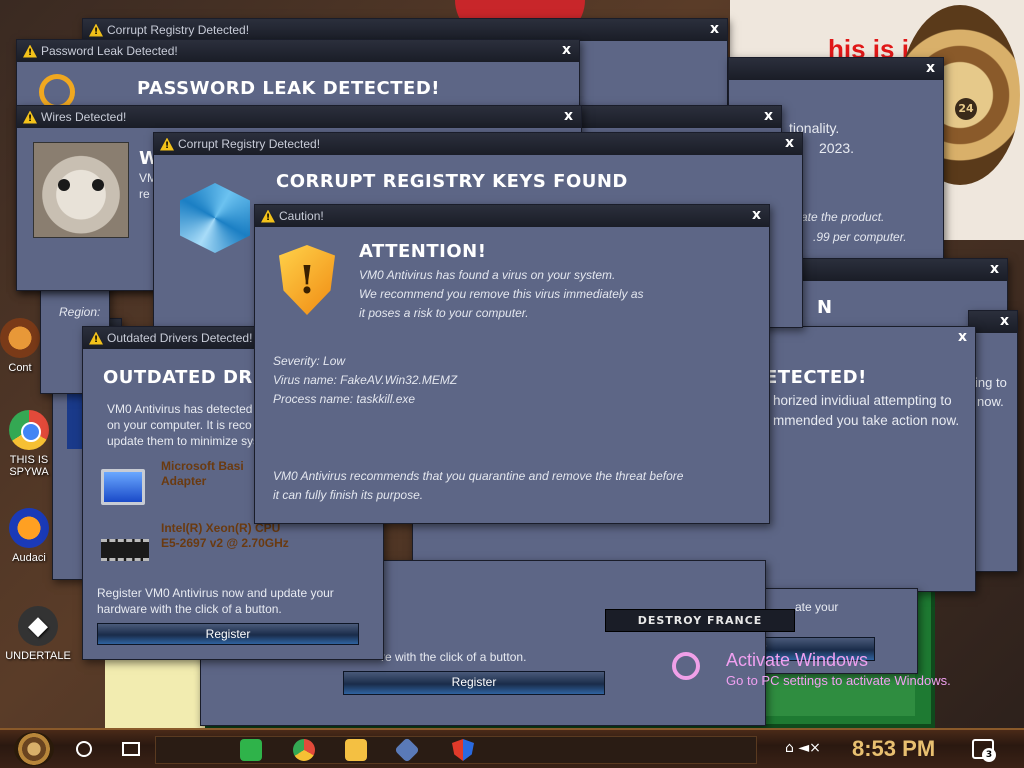  Describe the element at coordinates (817, 607) in the screenshot. I see `window-text: ate your` at that location.